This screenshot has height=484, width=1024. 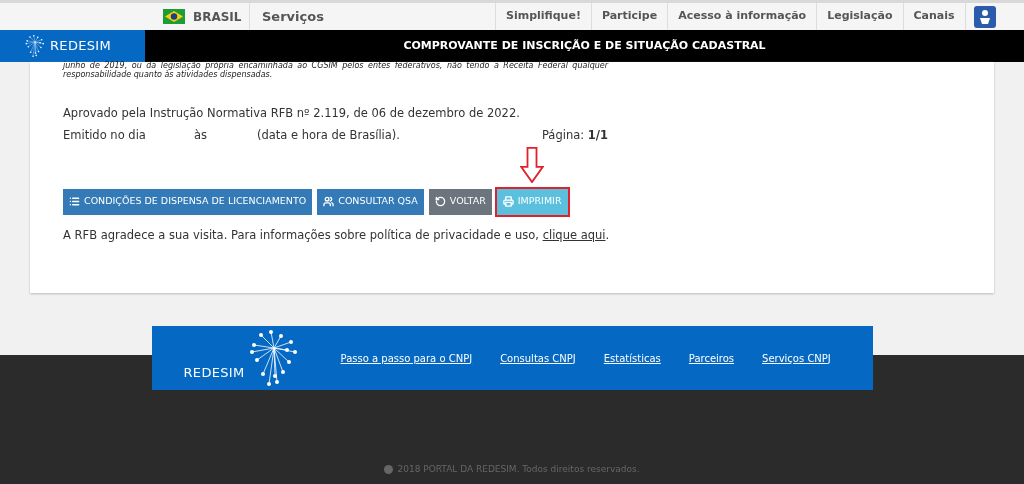 What do you see at coordinates (217, 16) in the screenshot?
I see `country-label: BRASIL` at bounding box center [217, 16].